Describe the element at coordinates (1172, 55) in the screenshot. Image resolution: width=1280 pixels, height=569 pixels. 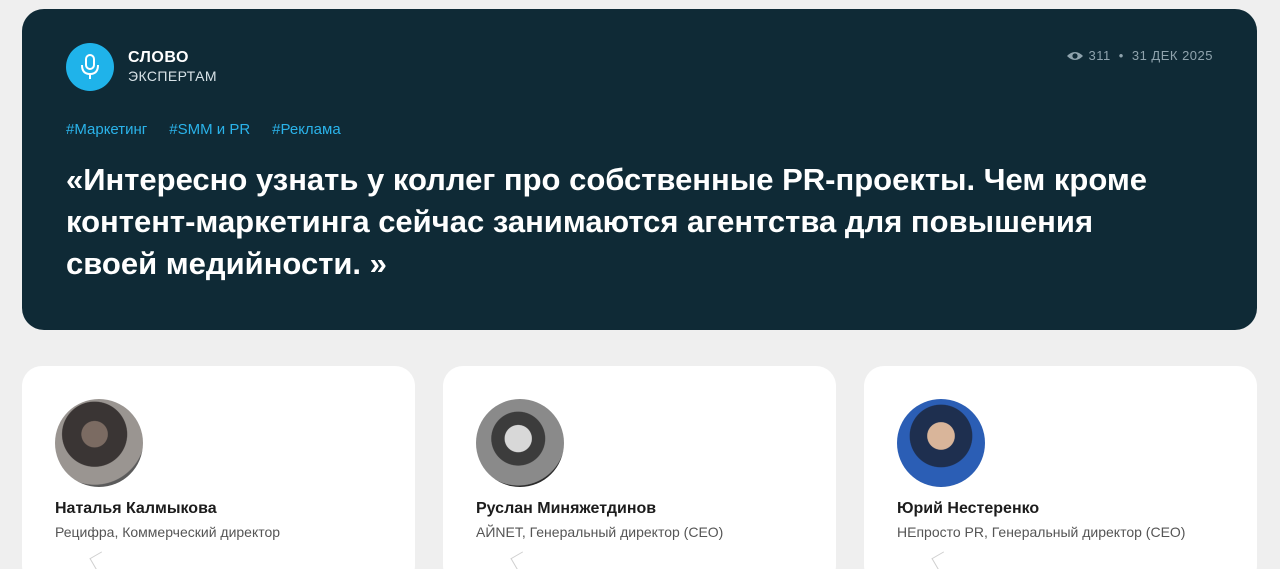
I see `post-date: 31 ДЕК 2025` at that location.